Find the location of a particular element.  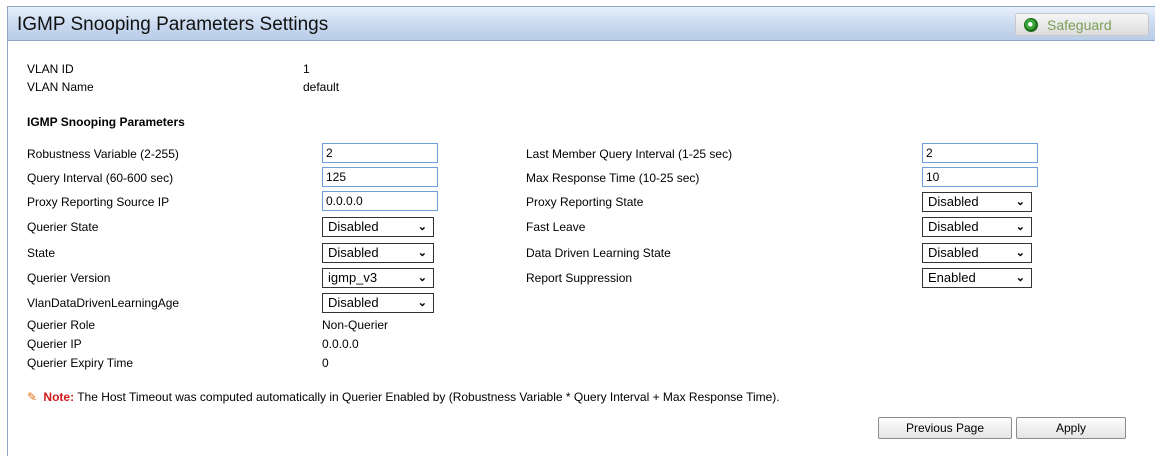

safeguard-button: Safeguard is located at coordinates (1082, 24).